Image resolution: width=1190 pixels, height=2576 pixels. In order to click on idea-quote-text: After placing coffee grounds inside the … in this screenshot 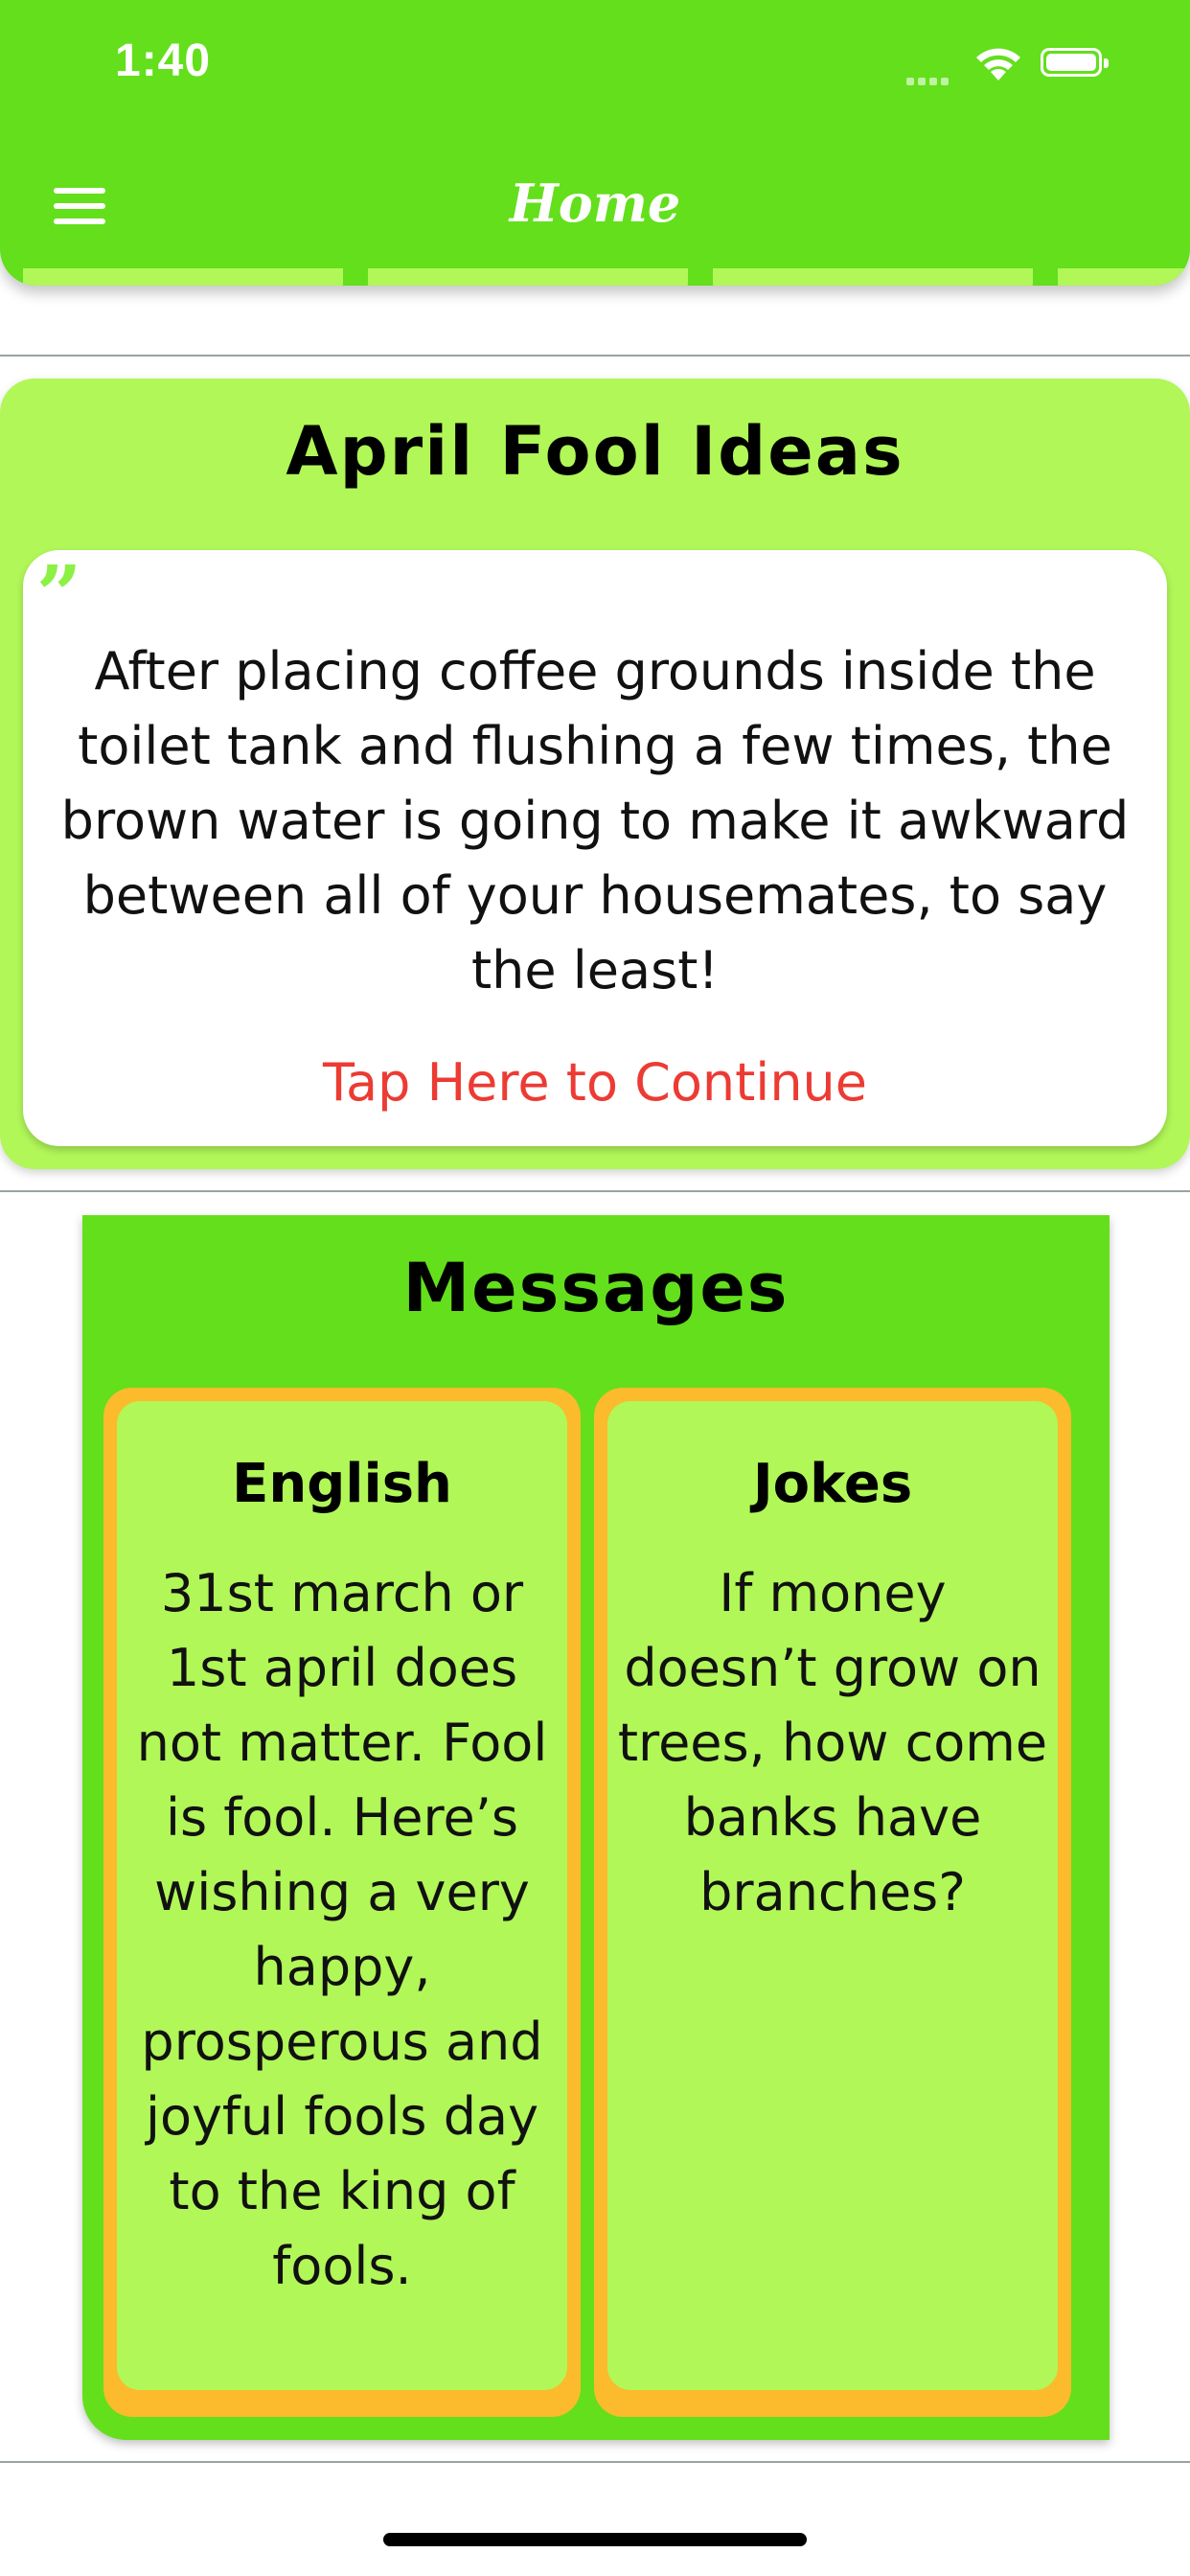, I will do `click(595, 820)`.